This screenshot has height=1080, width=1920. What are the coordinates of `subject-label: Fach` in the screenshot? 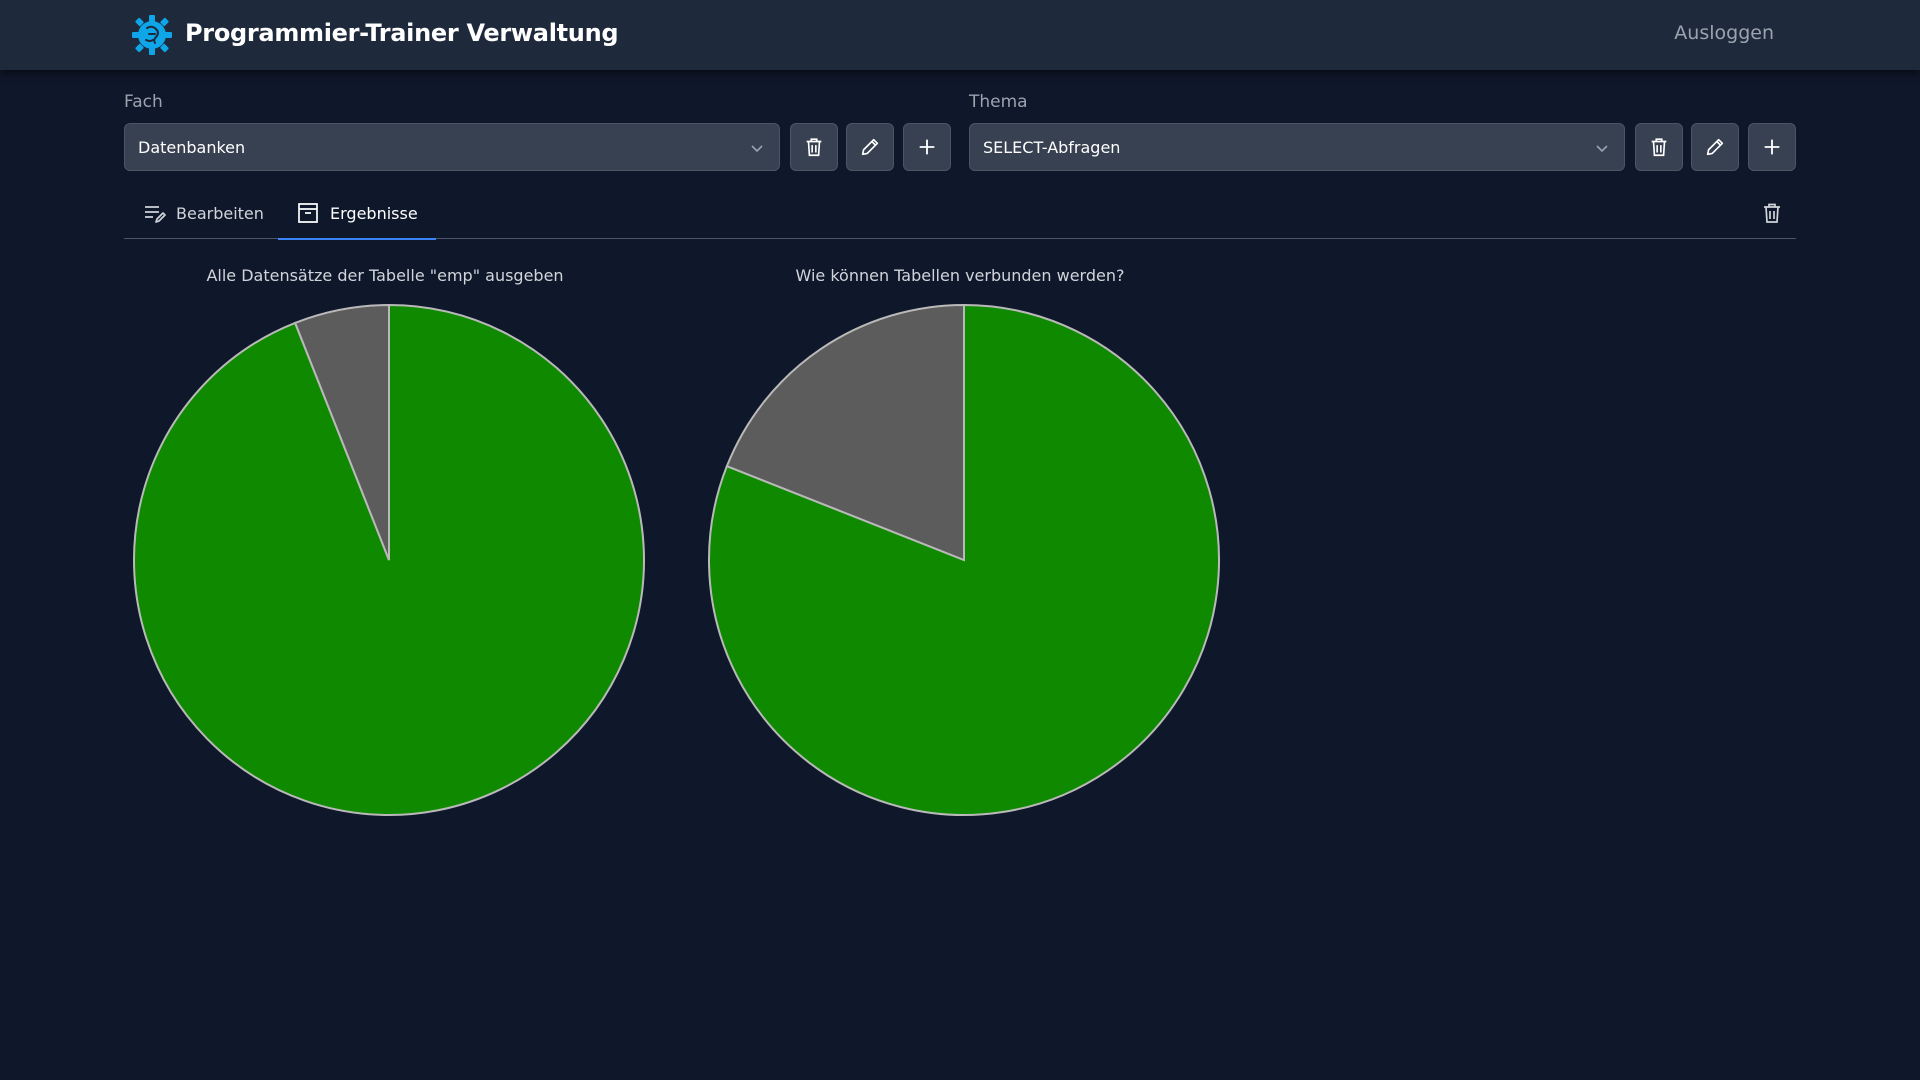 It's located at (143, 102).